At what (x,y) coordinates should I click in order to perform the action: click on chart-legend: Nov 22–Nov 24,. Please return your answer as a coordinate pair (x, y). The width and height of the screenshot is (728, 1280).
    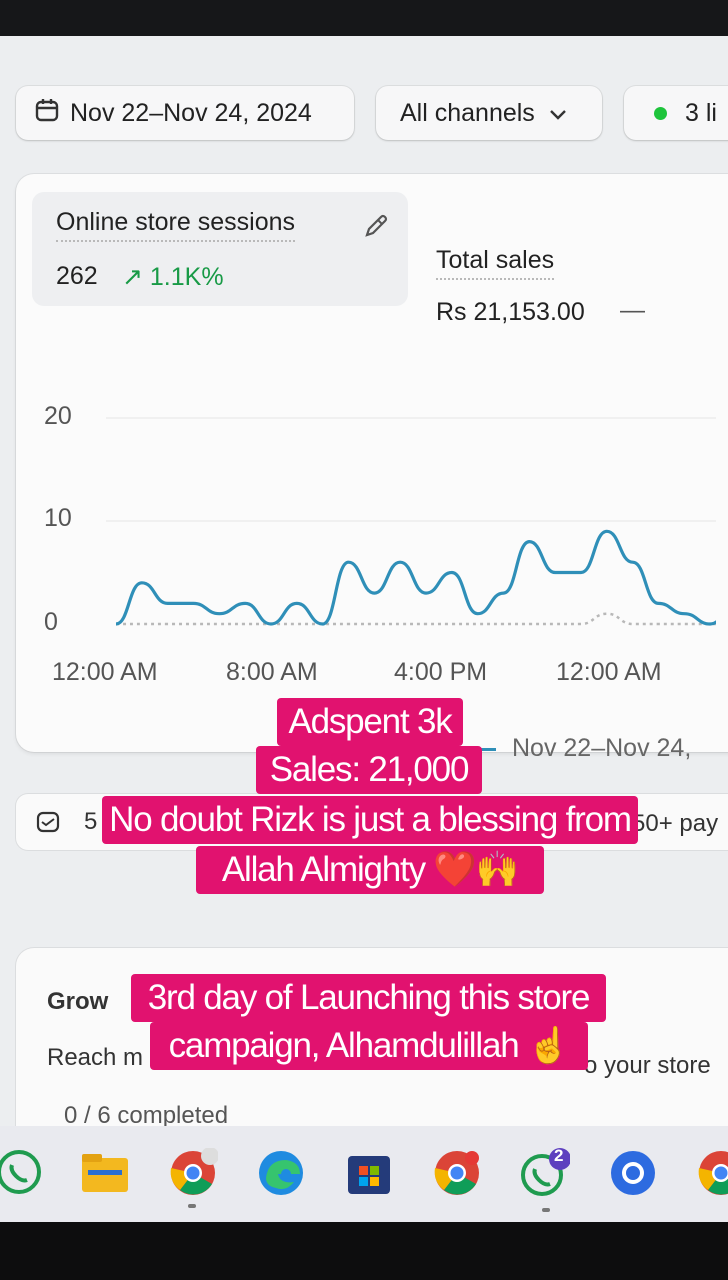
    Looking at the image, I should click on (581, 748).